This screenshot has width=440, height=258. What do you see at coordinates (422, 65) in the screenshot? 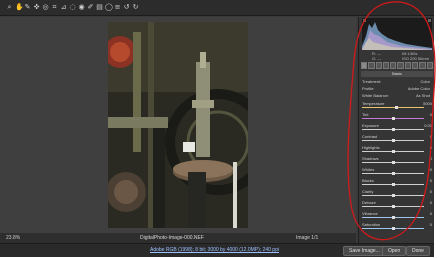
I see `tab-presets-icon` at bounding box center [422, 65].